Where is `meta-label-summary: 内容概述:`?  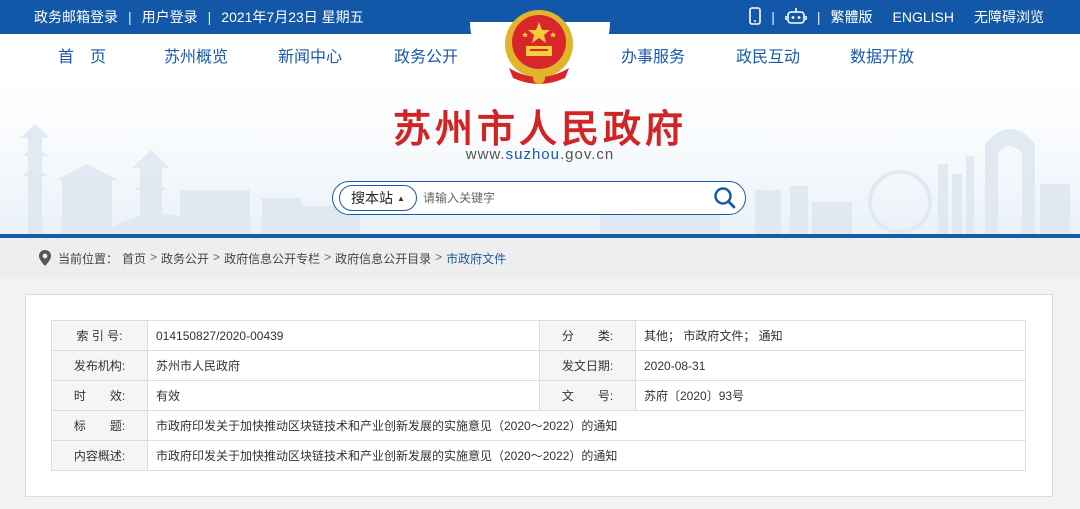 meta-label-summary: 内容概述: is located at coordinates (99, 455).